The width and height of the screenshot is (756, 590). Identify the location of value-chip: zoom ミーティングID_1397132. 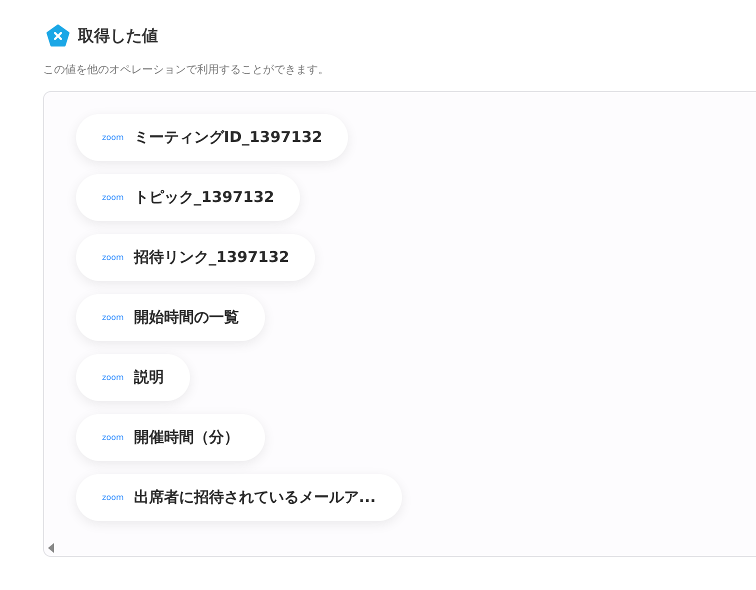
(212, 137).